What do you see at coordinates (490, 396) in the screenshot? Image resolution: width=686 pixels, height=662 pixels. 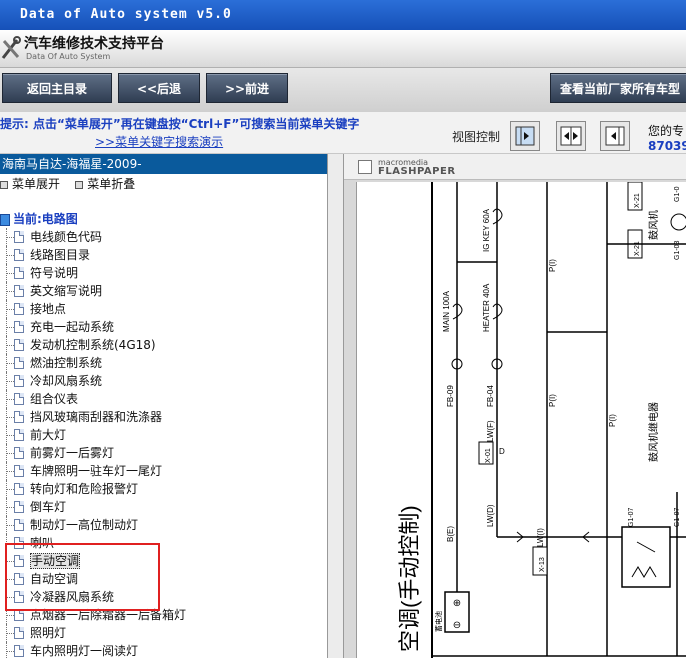 I see `wire-label: FB-04` at bounding box center [490, 396].